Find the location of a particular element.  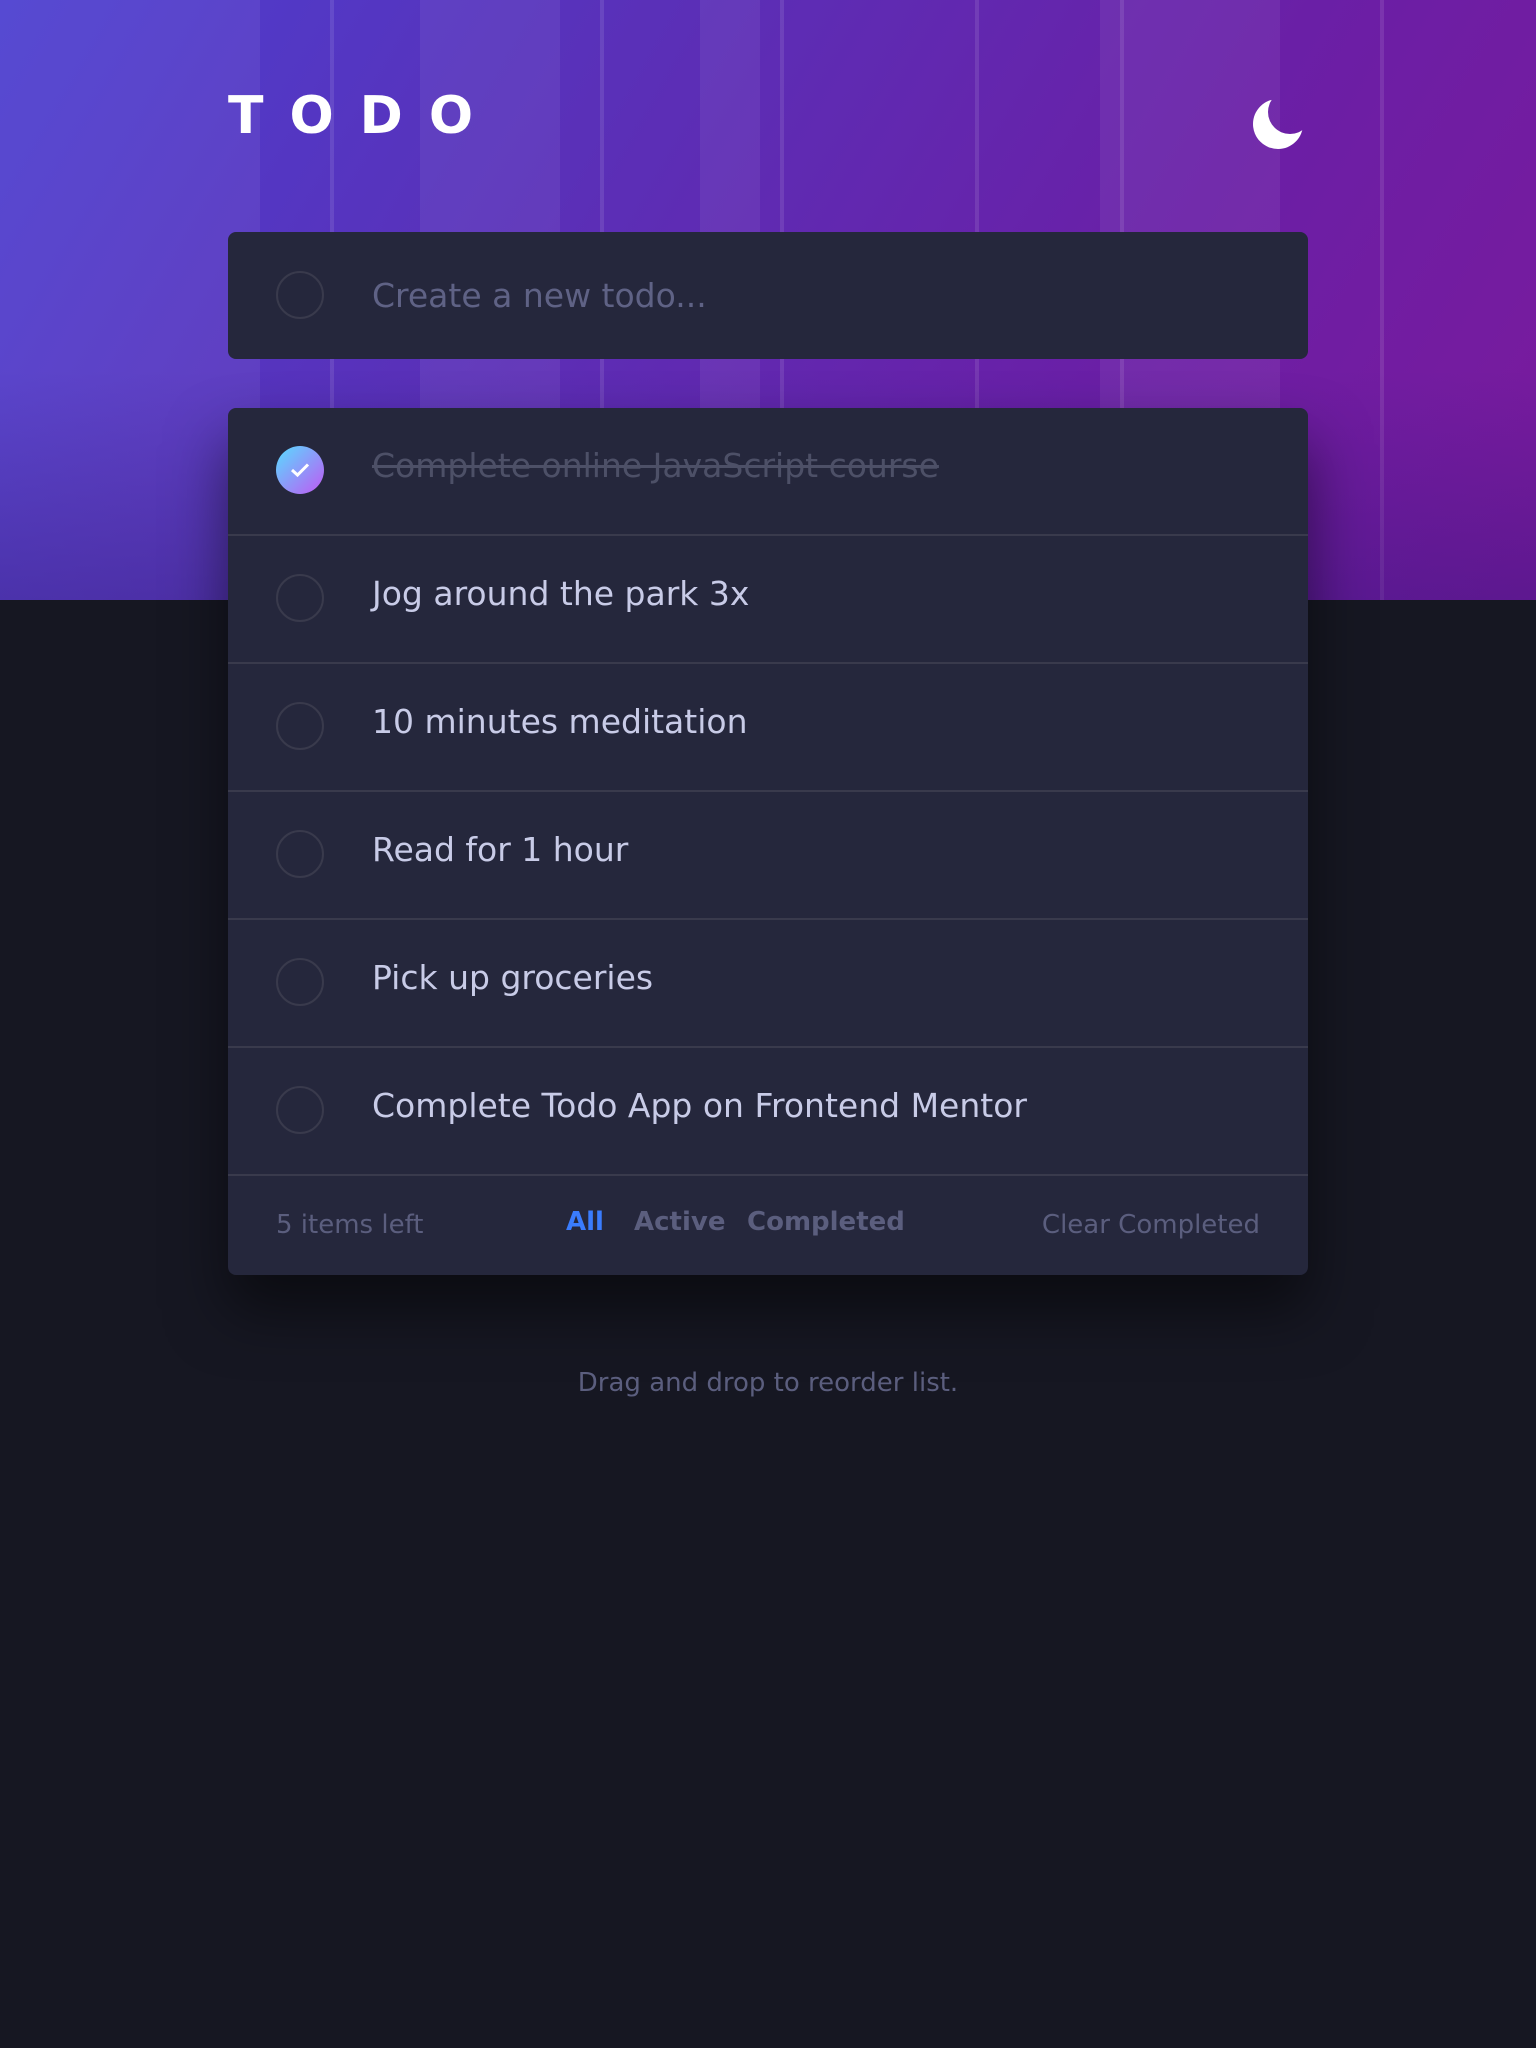

todo-text: Pick up groceries is located at coordinates (513, 977).